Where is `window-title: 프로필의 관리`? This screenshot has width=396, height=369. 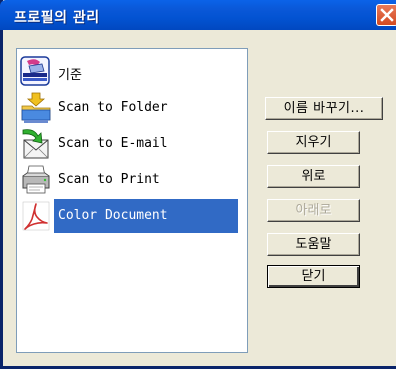
window-title: 프로필의 관리 is located at coordinates (57, 18).